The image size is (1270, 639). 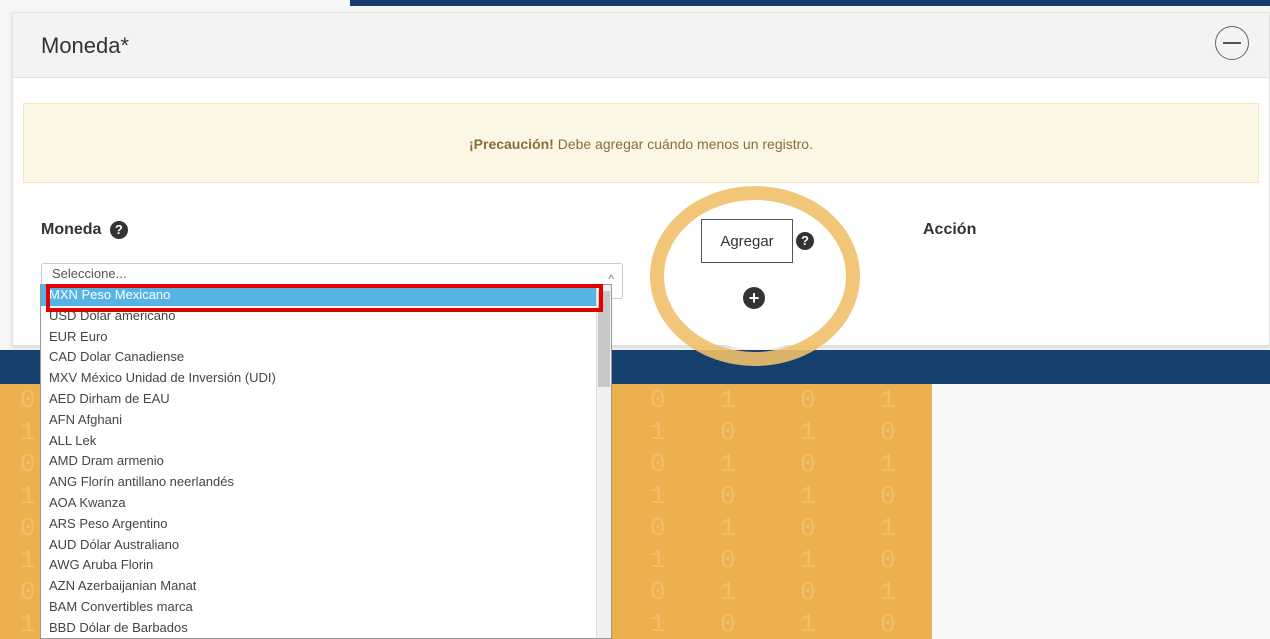 What do you see at coordinates (85, 45) in the screenshot?
I see `panel-title: Moneda*` at bounding box center [85, 45].